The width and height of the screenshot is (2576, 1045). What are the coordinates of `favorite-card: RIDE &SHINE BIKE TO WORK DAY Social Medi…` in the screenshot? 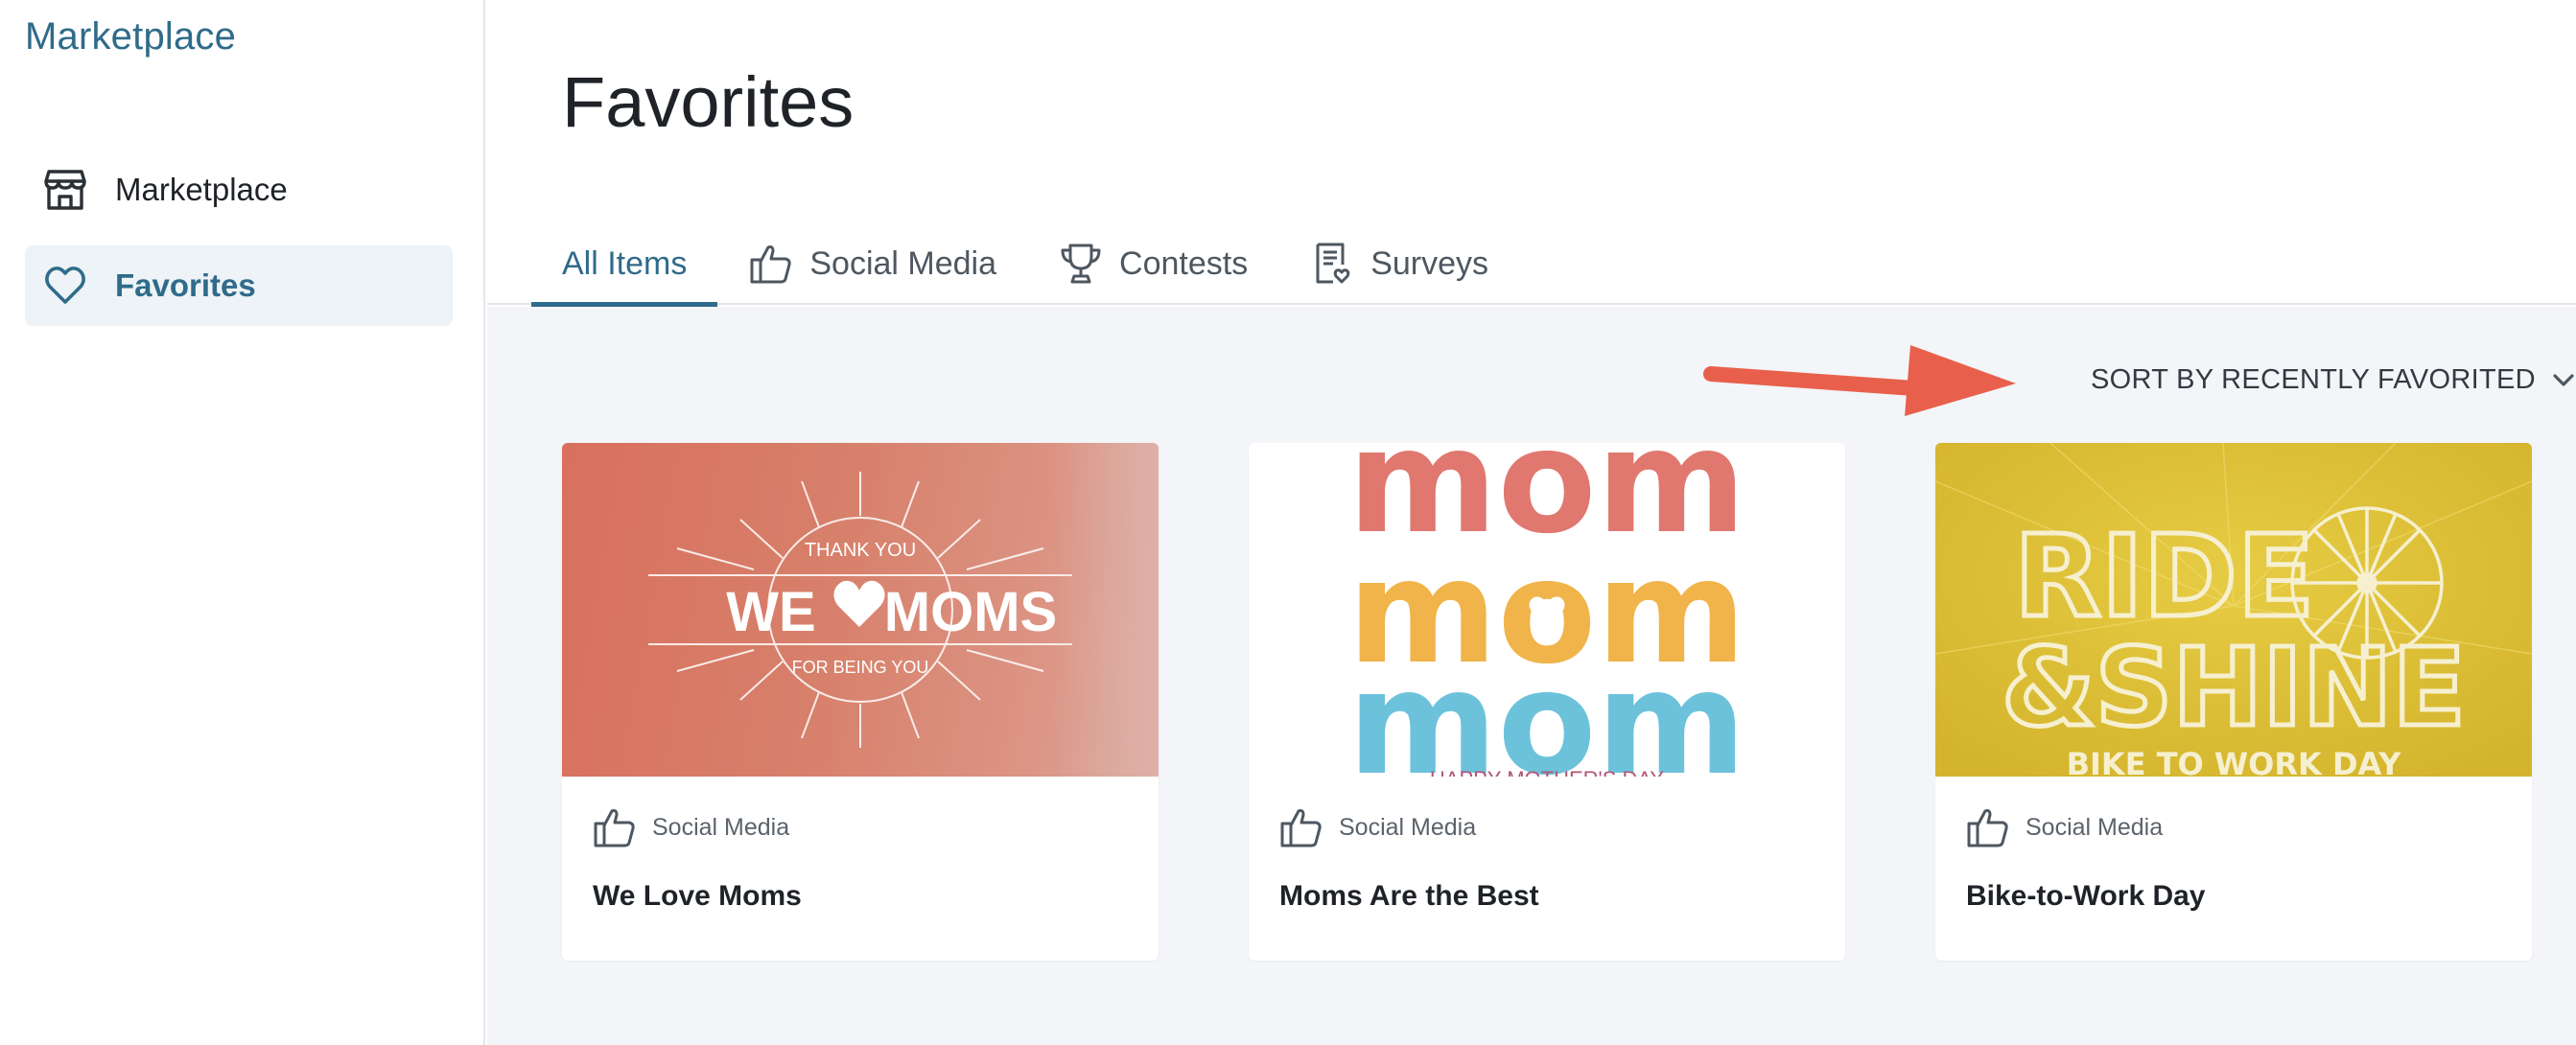 It's located at (2233, 702).